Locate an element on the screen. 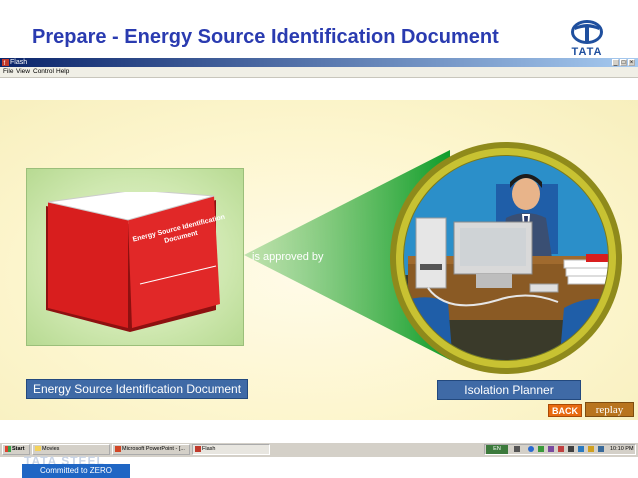  commitment-banner: Committed to ZERO is located at coordinates (76, 471).